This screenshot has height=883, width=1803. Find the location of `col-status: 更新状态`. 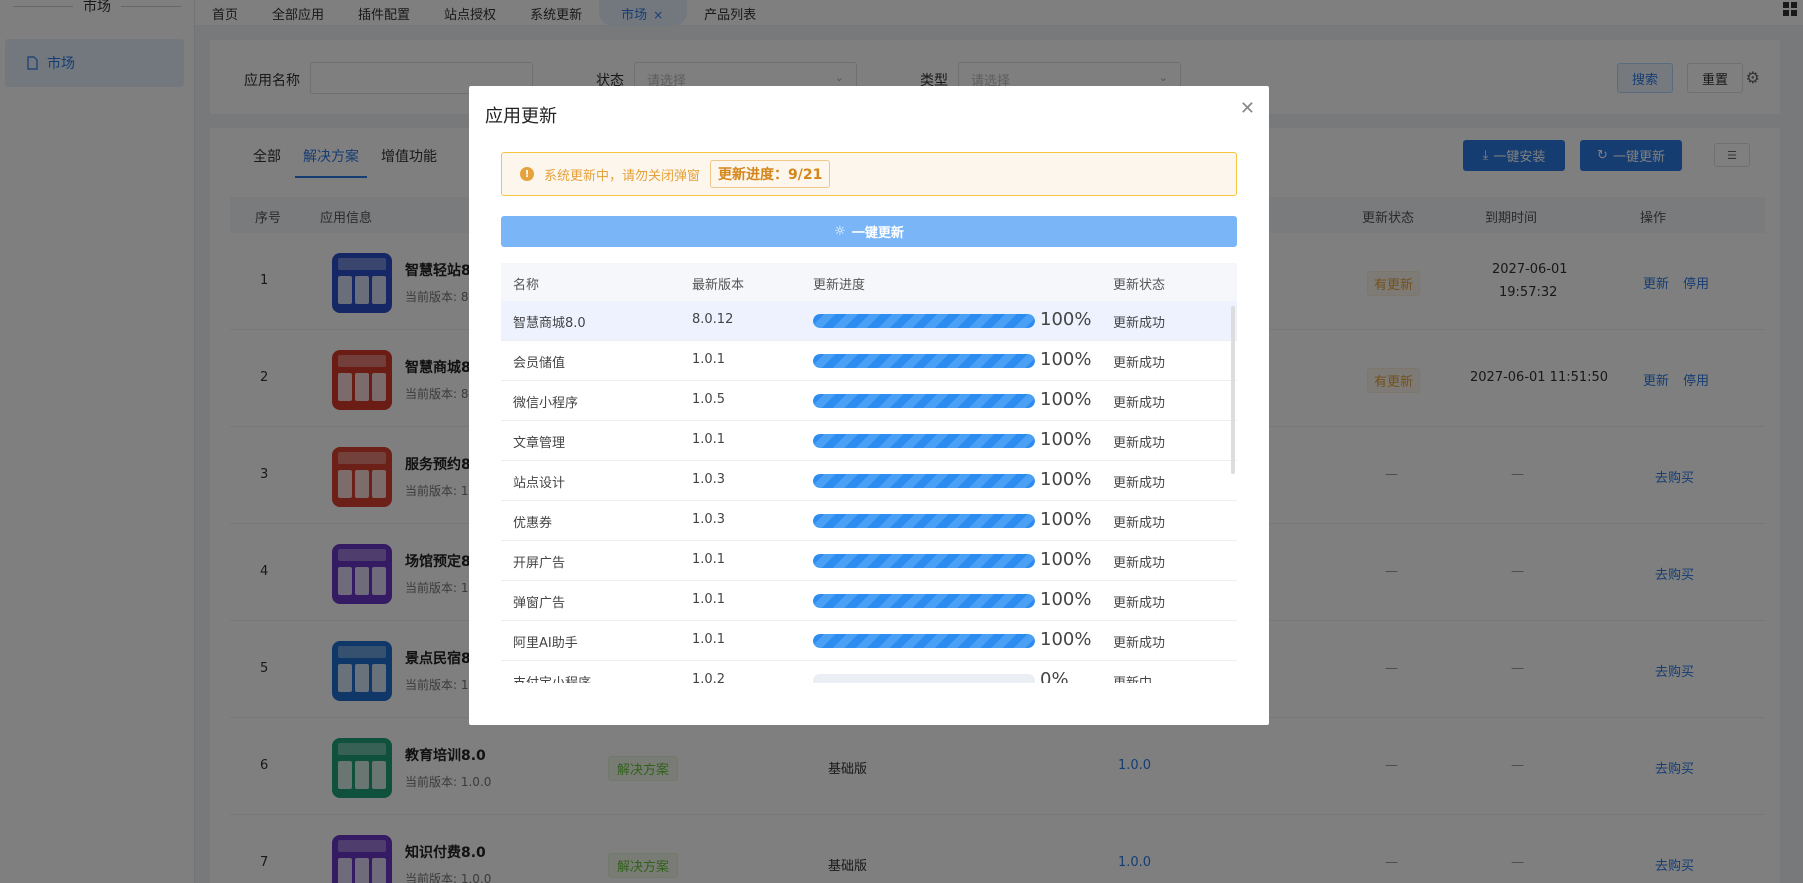

col-status: 更新状态 is located at coordinates (1139, 285).